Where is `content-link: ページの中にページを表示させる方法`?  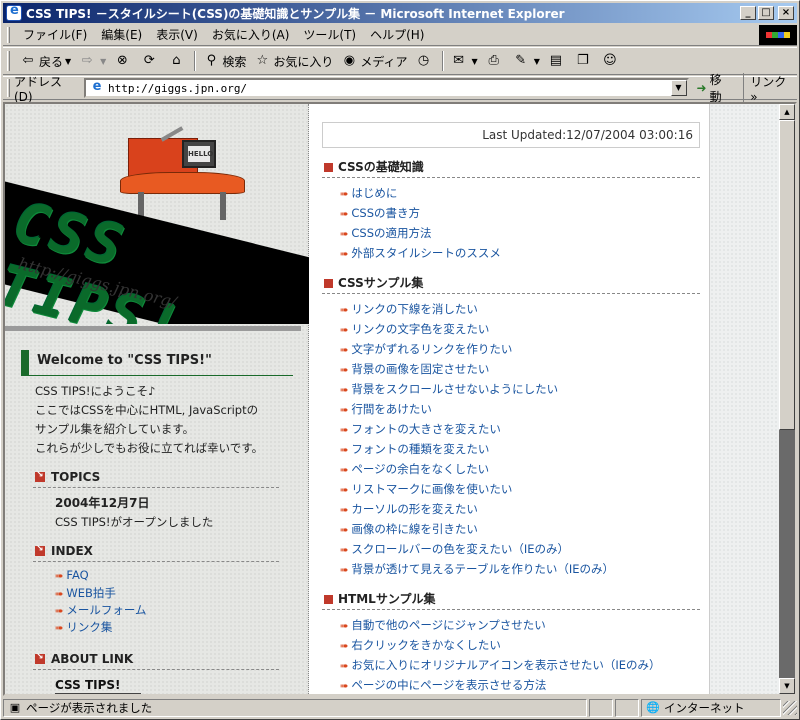
content-link: ページの中にページを表示させる方法 is located at coordinates (448, 685).